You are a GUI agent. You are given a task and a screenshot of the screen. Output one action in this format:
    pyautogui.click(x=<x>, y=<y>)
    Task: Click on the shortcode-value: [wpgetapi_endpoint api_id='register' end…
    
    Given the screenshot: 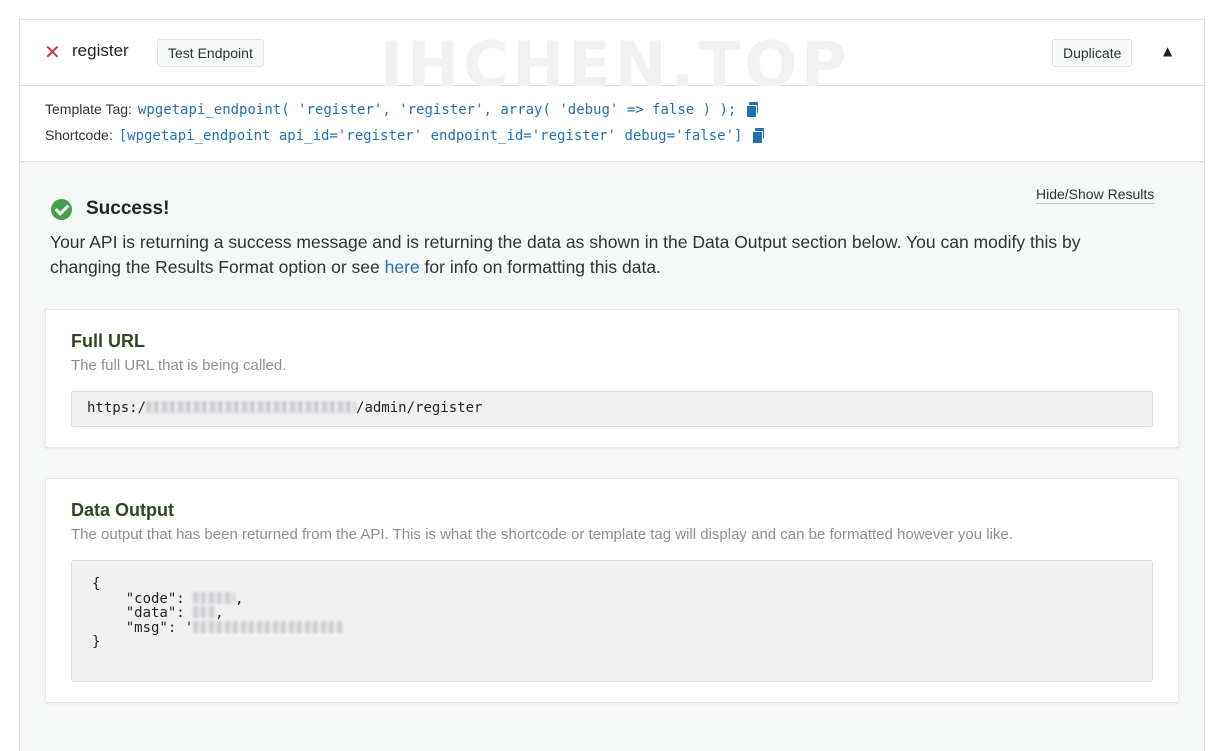 What is the action you would take?
    pyautogui.click(x=431, y=136)
    